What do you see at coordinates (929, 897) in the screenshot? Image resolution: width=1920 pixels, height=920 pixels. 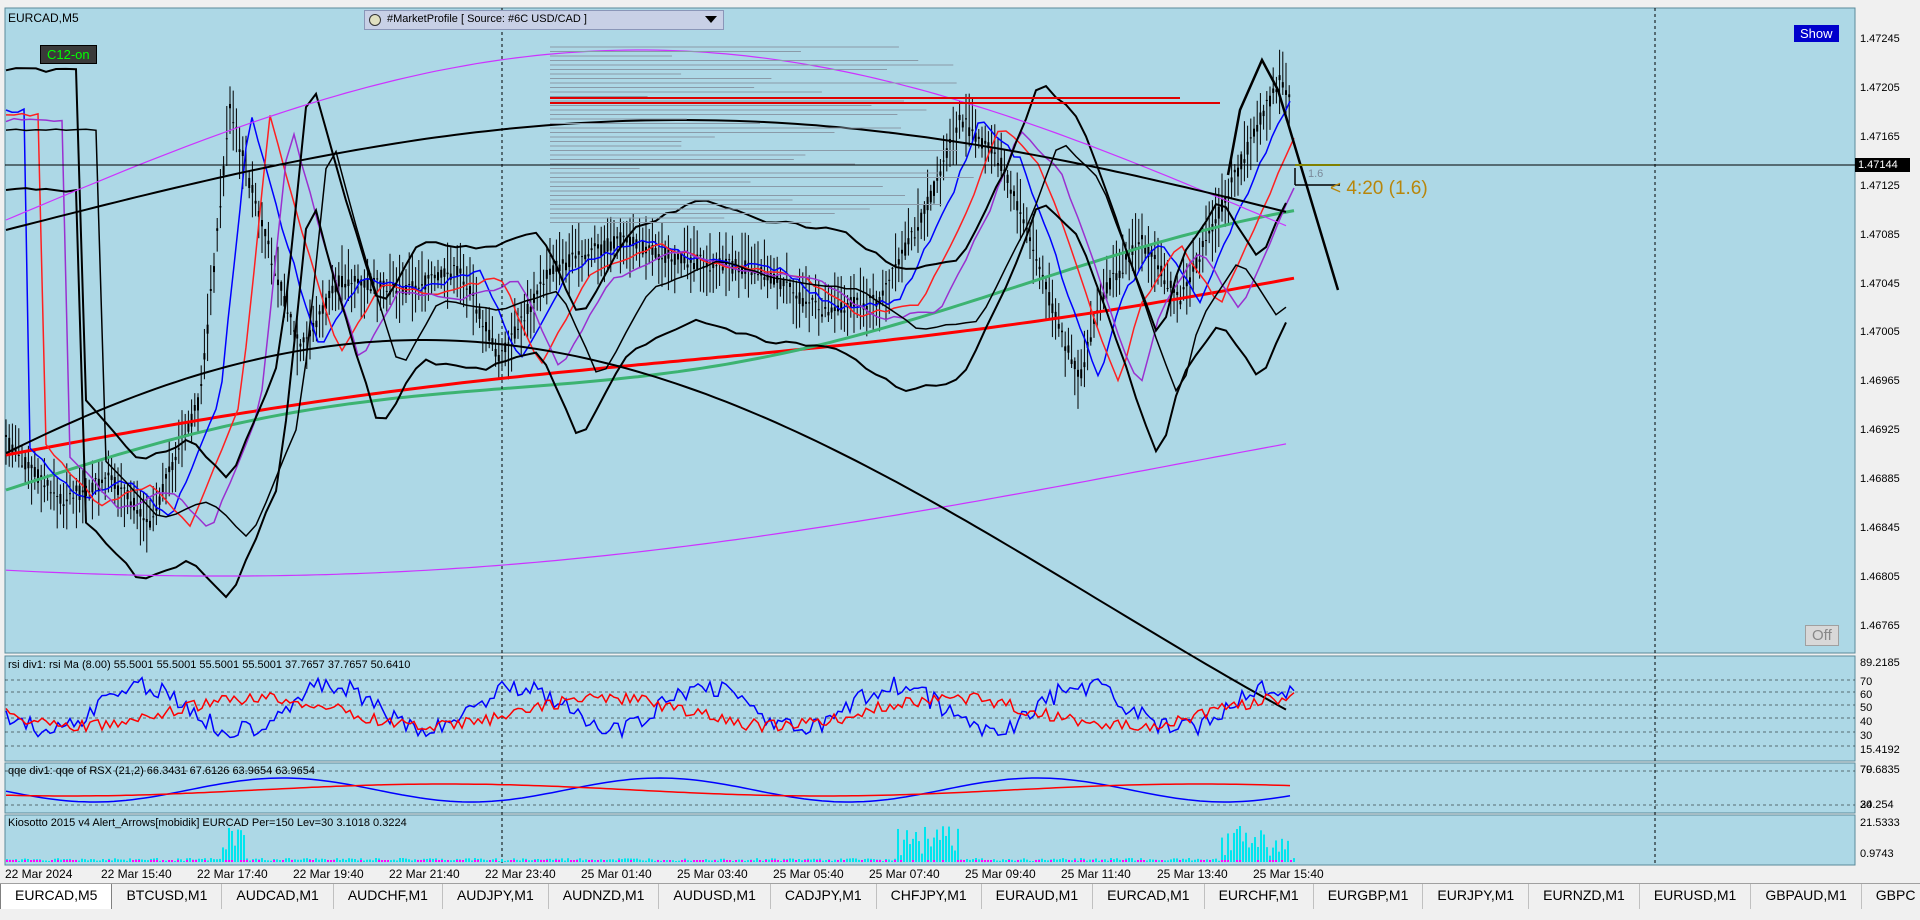 I see `symbol-tab: CHFJPY,M1` at bounding box center [929, 897].